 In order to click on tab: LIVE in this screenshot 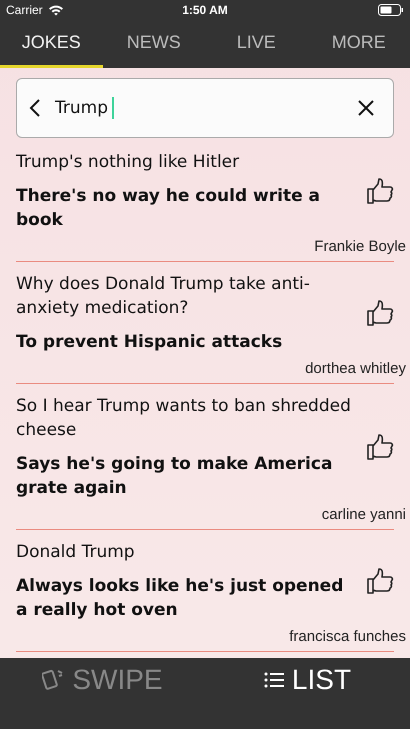, I will do `click(256, 44)`.